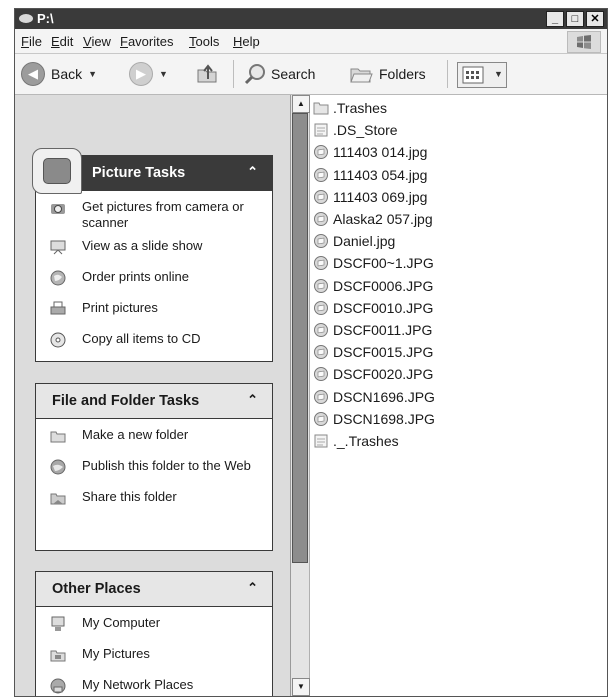 This screenshot has width=614, height=697. Describe the element at coordinates (383, 285) in the screenshot. I see `file-name: DSCF0006.JPG` at that location.